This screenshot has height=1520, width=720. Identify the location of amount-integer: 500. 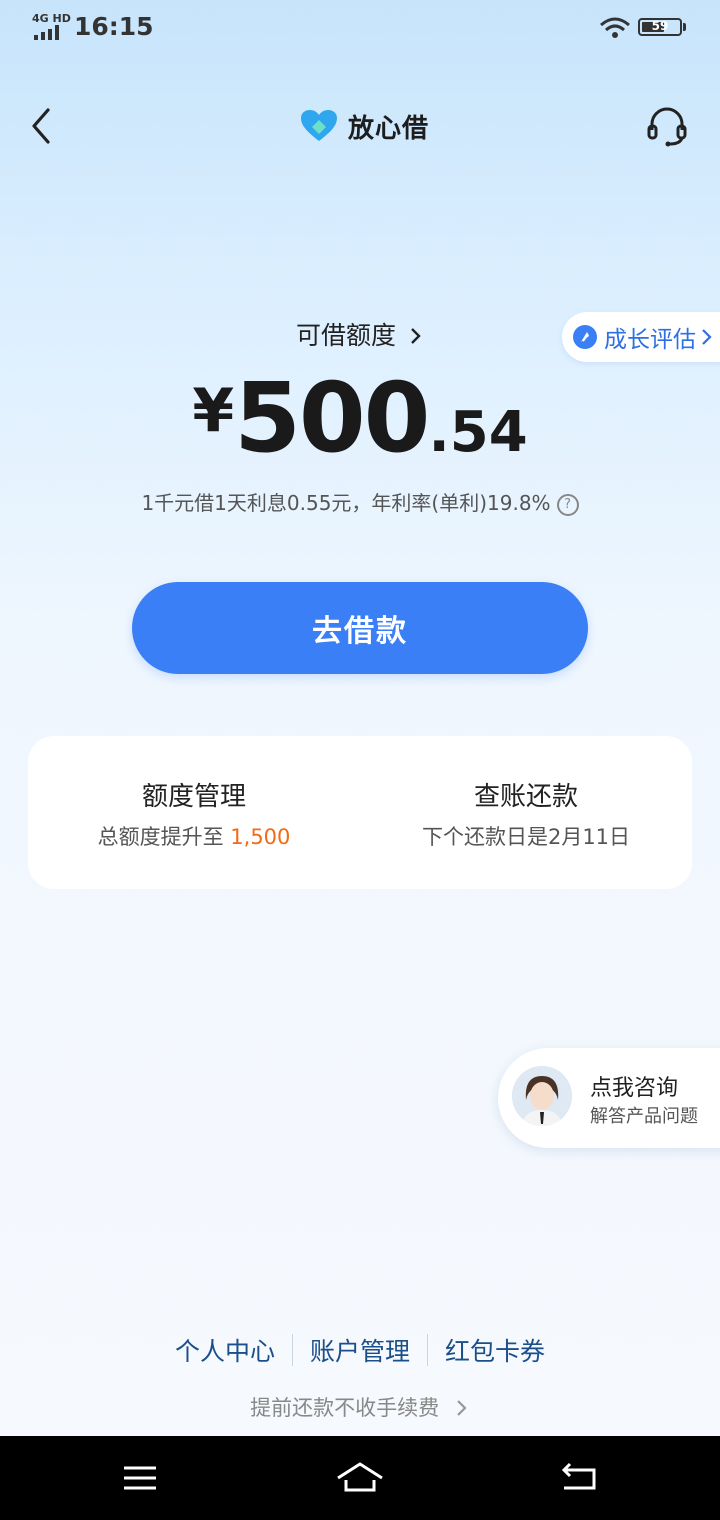
(332, 418).